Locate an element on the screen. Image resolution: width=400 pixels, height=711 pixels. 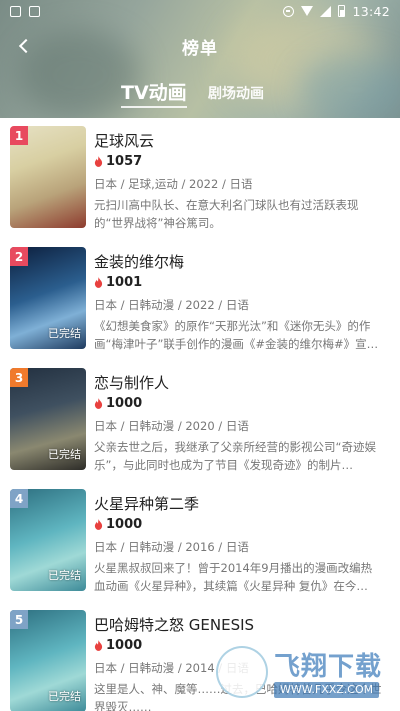
rank-badge: 2 is located at coordinates (19, 256).